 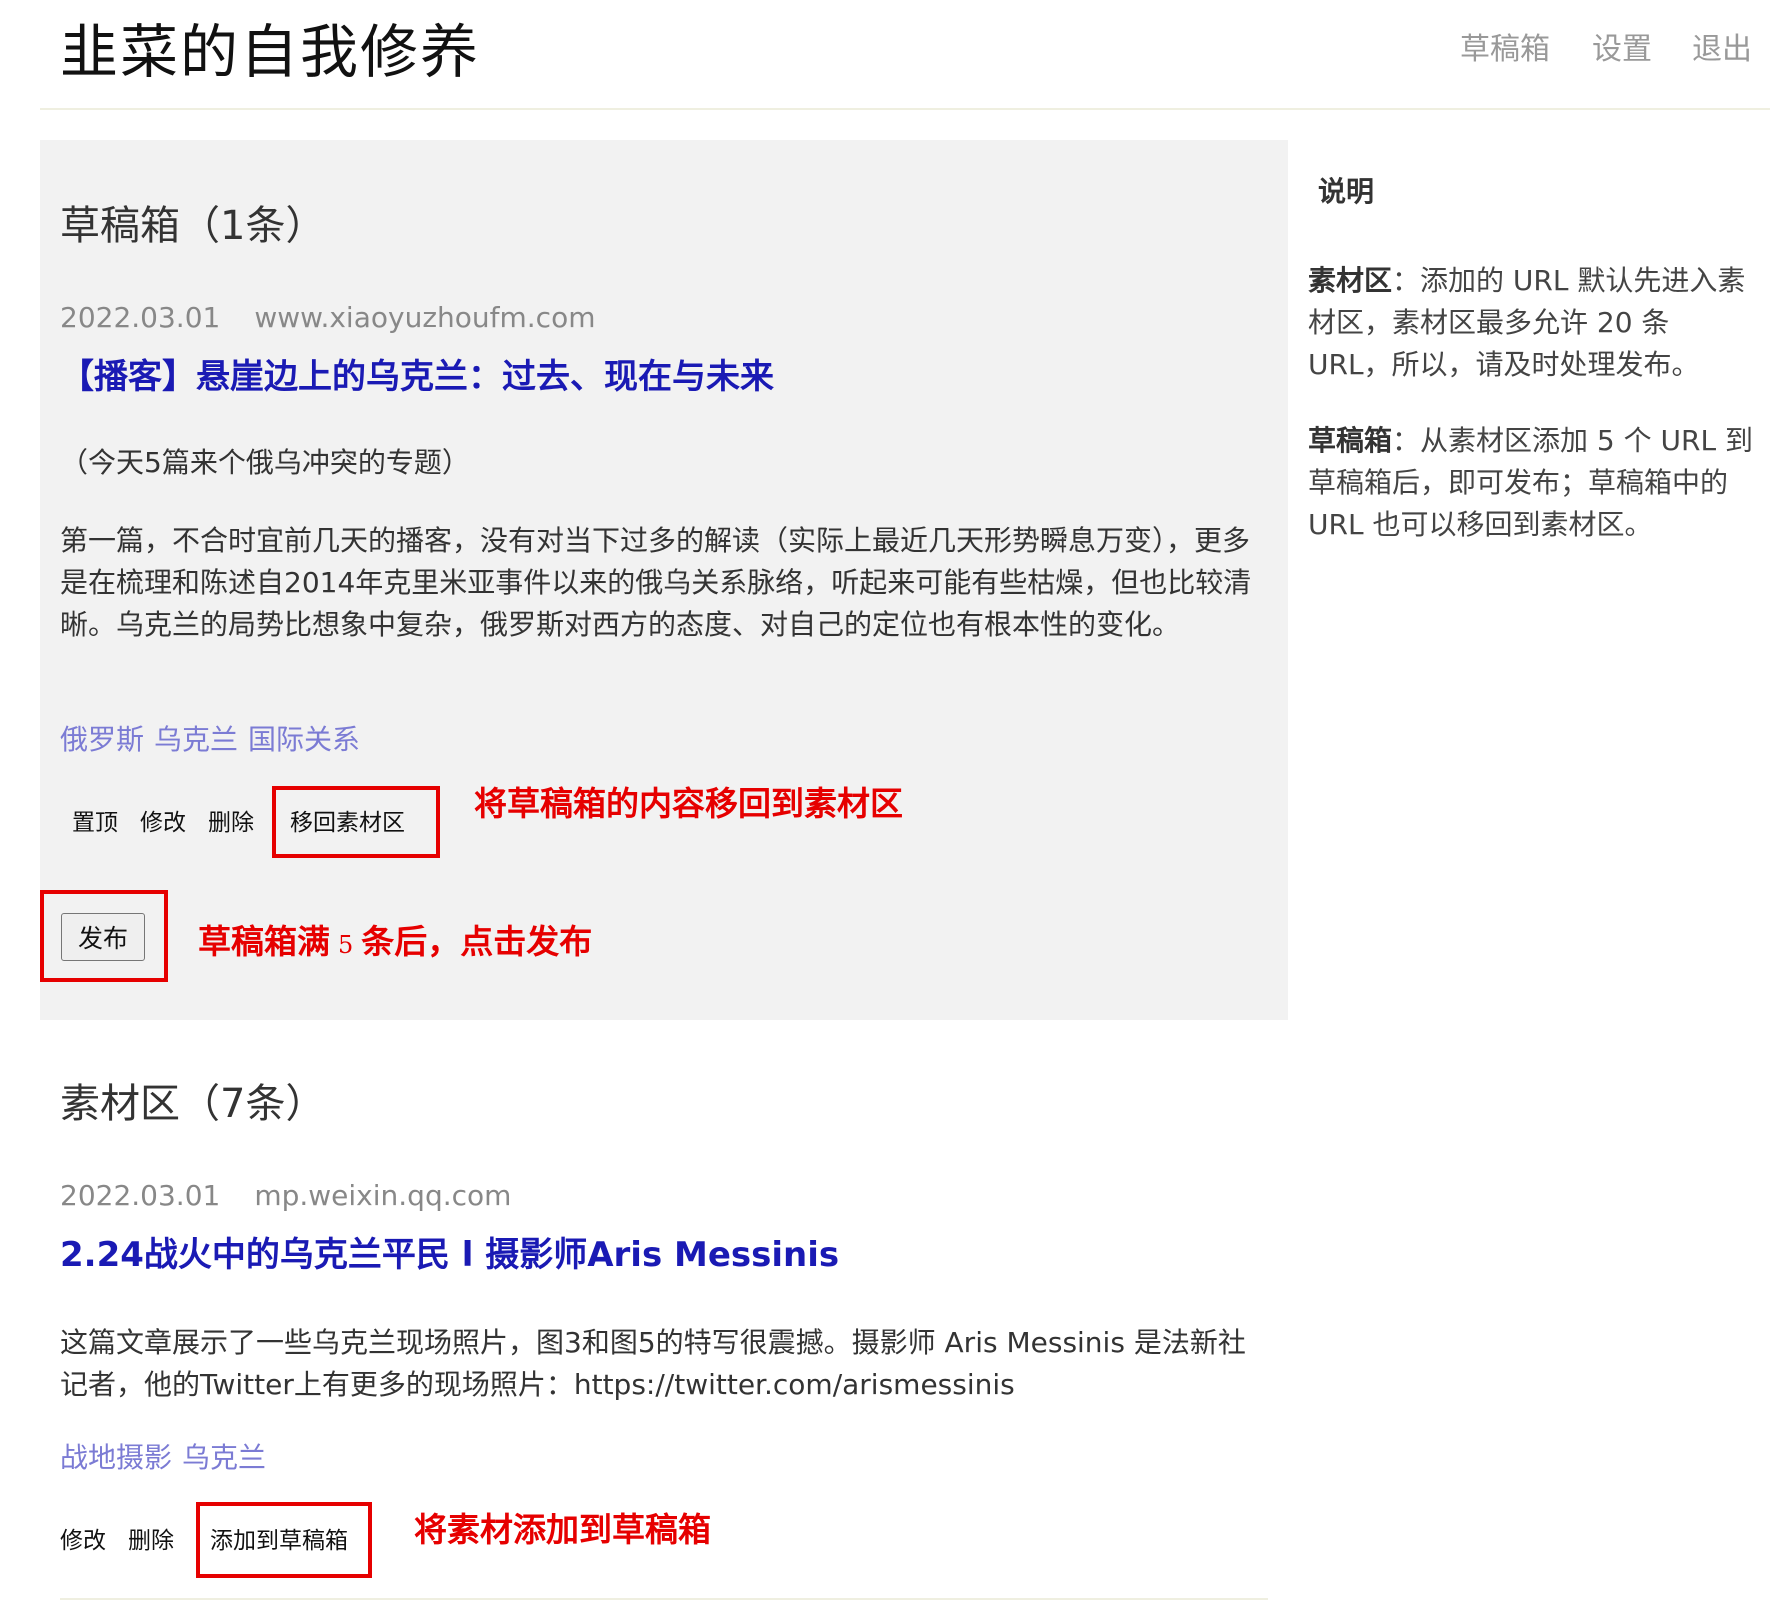 I want to click on site-title: 韭菜的自我修养, so click(x=270, y=52).